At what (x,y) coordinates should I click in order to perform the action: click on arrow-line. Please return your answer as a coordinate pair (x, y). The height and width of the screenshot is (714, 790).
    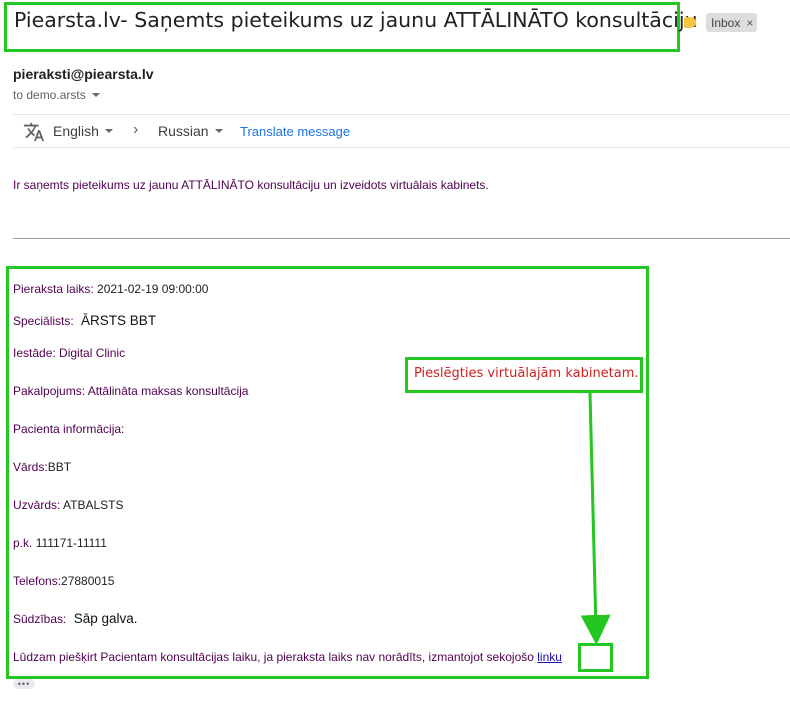
    Looking at the image, I should click on (595, 518).